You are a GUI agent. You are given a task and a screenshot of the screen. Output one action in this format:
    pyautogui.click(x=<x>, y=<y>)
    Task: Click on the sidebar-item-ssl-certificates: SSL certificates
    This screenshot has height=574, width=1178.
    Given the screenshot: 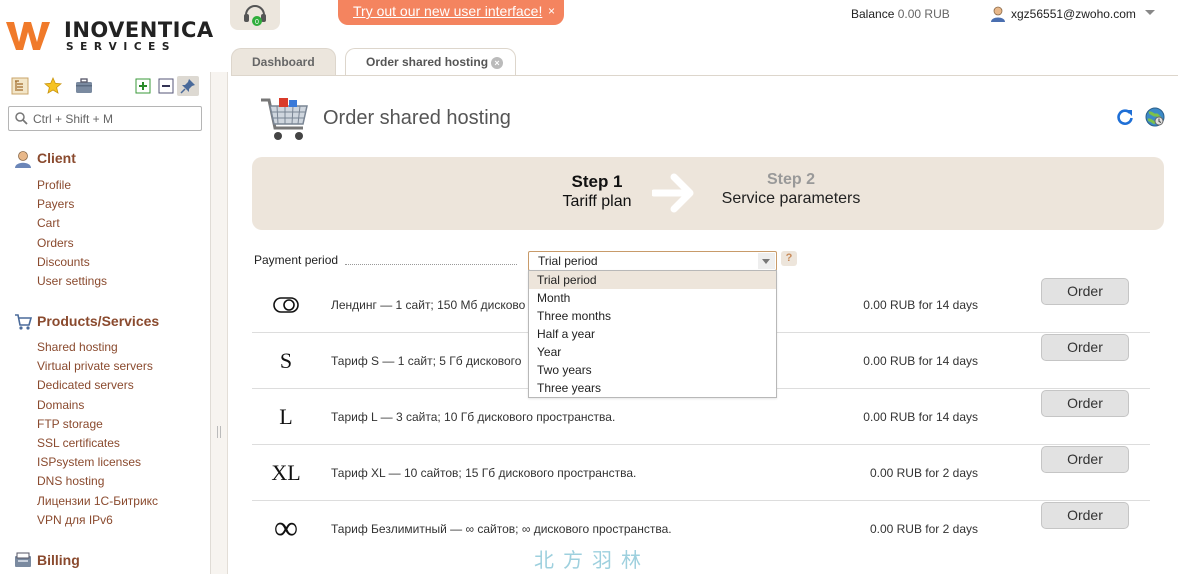 What is the action you would take?
    pyautogui.click(x=97, y=443)
    